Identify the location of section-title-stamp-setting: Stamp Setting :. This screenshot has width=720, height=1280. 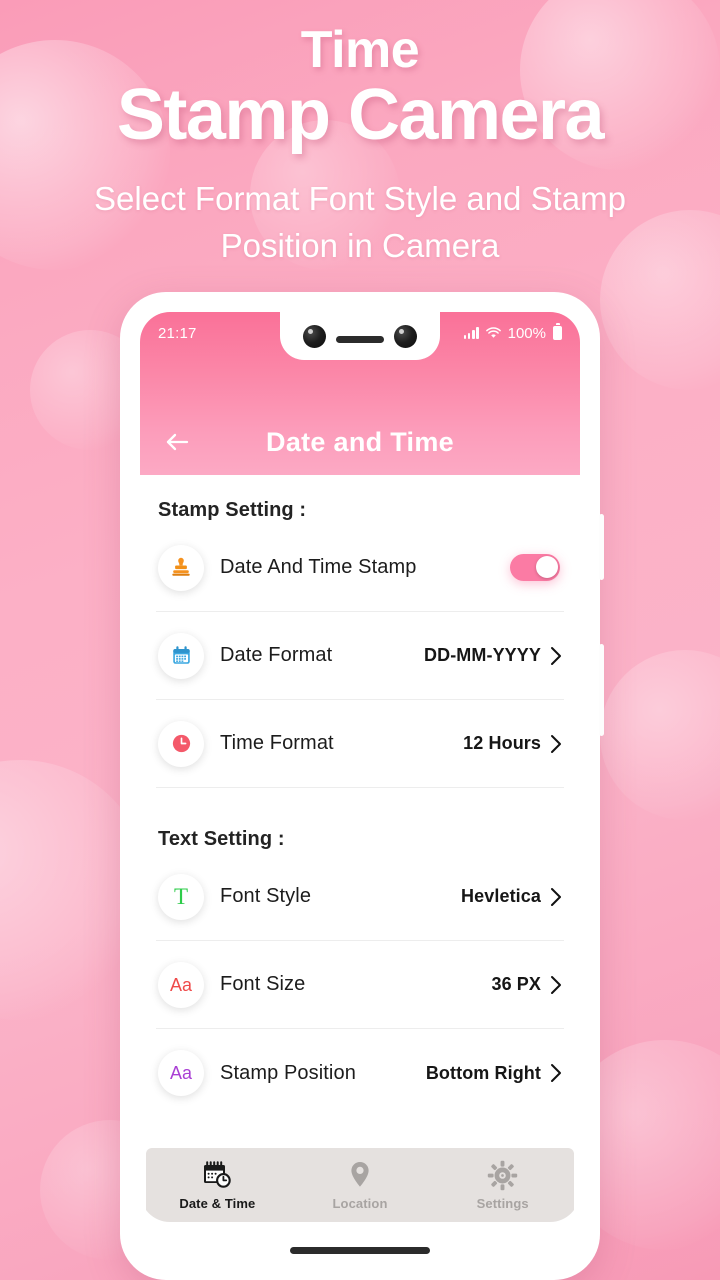
(232, 510).